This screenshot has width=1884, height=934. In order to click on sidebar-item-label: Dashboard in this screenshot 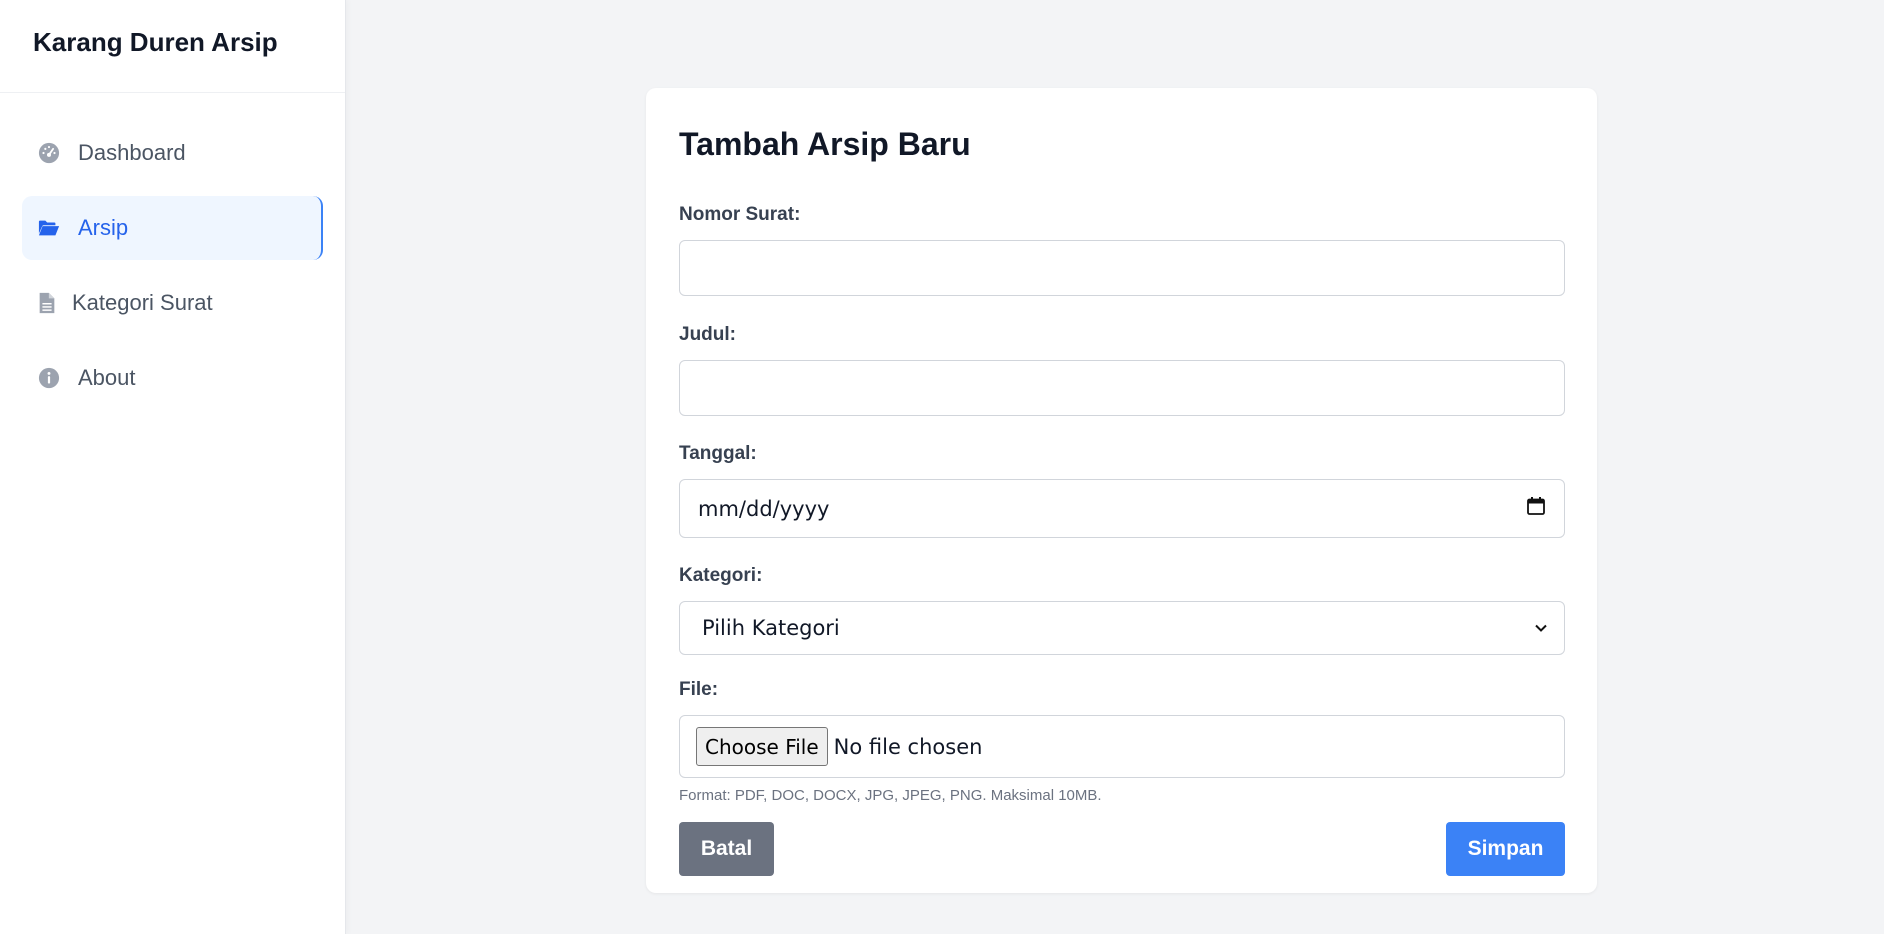, I will do `click(132, 152)`.